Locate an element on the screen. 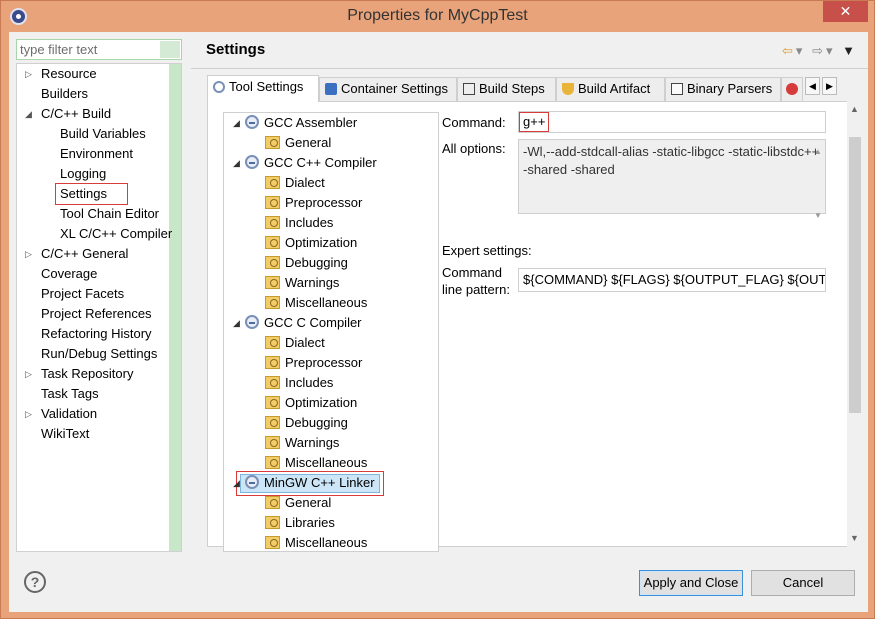 The width and height of the screenshot is (875, 619). tab-error-overflow is located at coordinates (792, 89).